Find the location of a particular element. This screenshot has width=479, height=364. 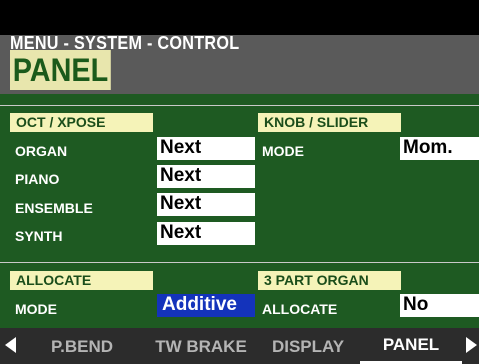

knob-mode-label: MODE is located at coordinates (283, 151).